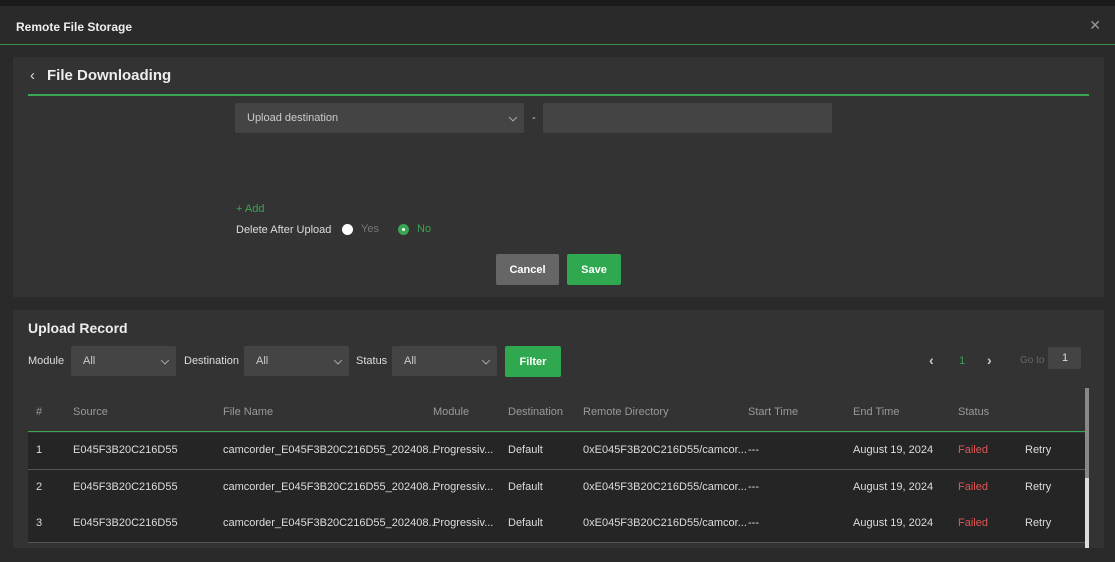  Describe the element at coordinates (876, 412) in the screenshot. I see `column-header-end-time: End Time` at that location.